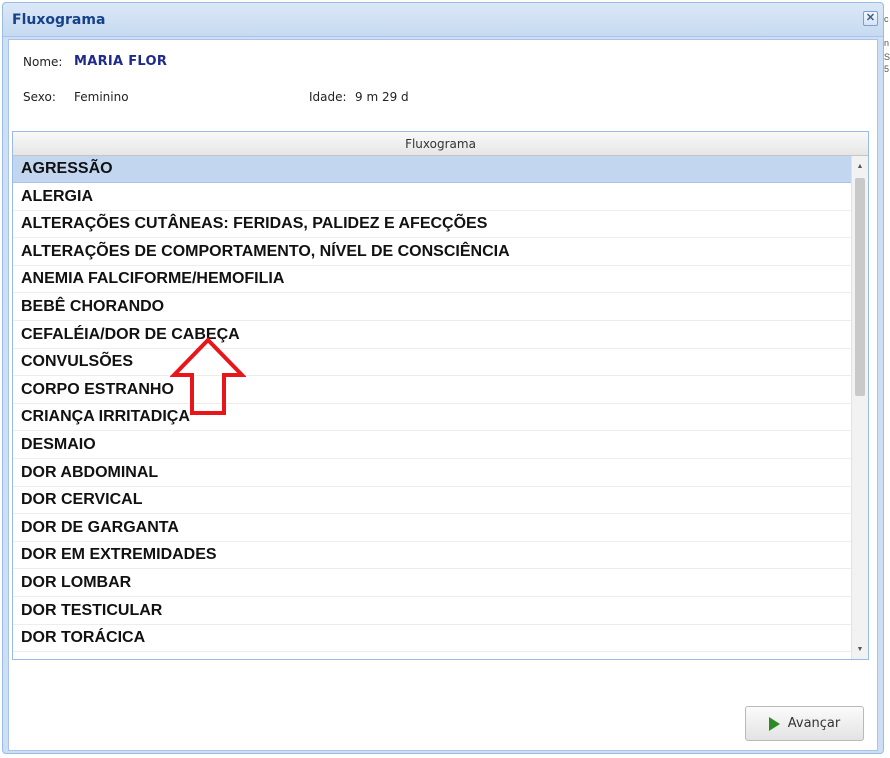 The image size is (890, 758). I want to click on patient-sex: Feminino, so click(101, 97).